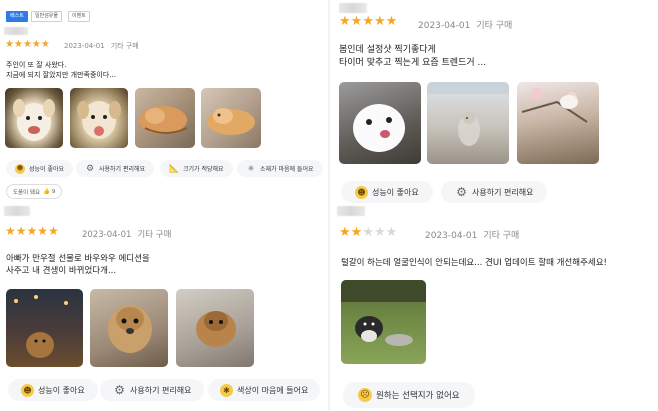  Describe the element at coordinates (46, 191) in the screenshot. I see `thumbs-up-icon: 👍` at that location.